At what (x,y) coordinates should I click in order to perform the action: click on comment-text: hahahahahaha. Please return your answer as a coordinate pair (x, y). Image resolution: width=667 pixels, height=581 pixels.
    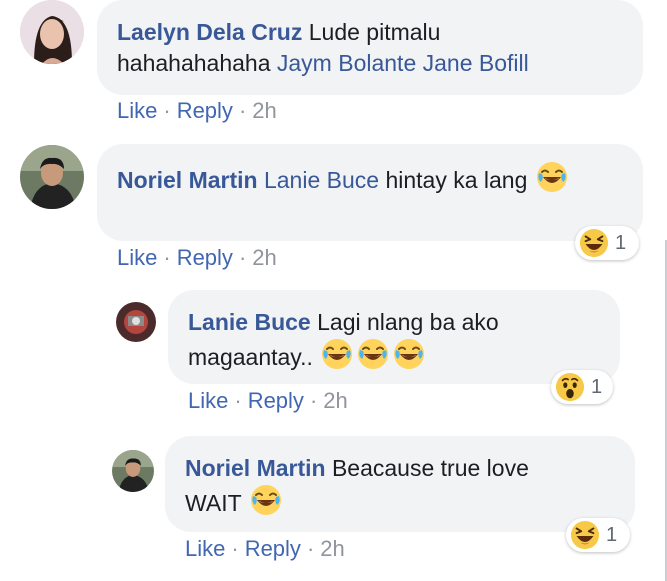
    Looking at the image, I should click on (194, 63).